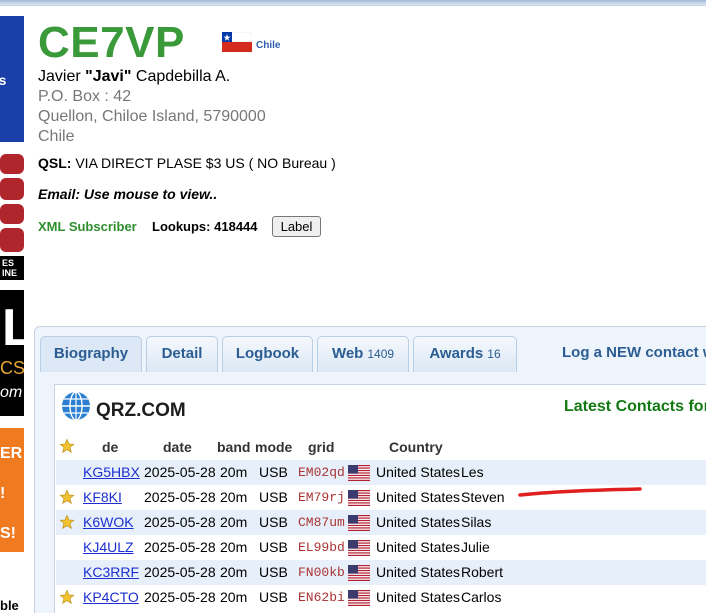 Image resolution: width=706 pixels, height=613 pixels. What do you see at coordinates (87, 226) in the screenshot?
I see `xml-subscriber-badge: XML Subscriber` at bounding box center [87, 226].